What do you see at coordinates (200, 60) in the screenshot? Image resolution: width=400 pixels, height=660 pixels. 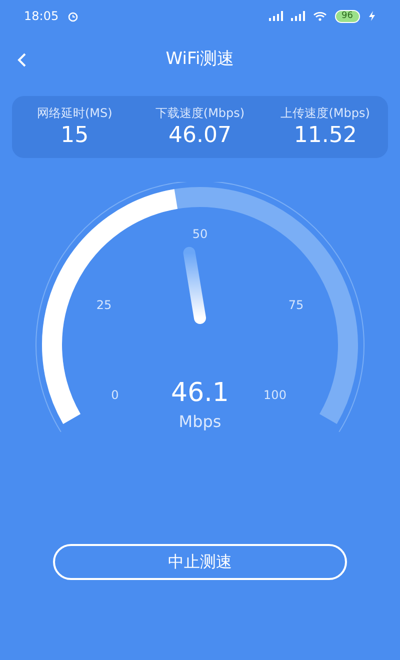 I see `page-title: WiFi测速` at bounding box center [200, 60].